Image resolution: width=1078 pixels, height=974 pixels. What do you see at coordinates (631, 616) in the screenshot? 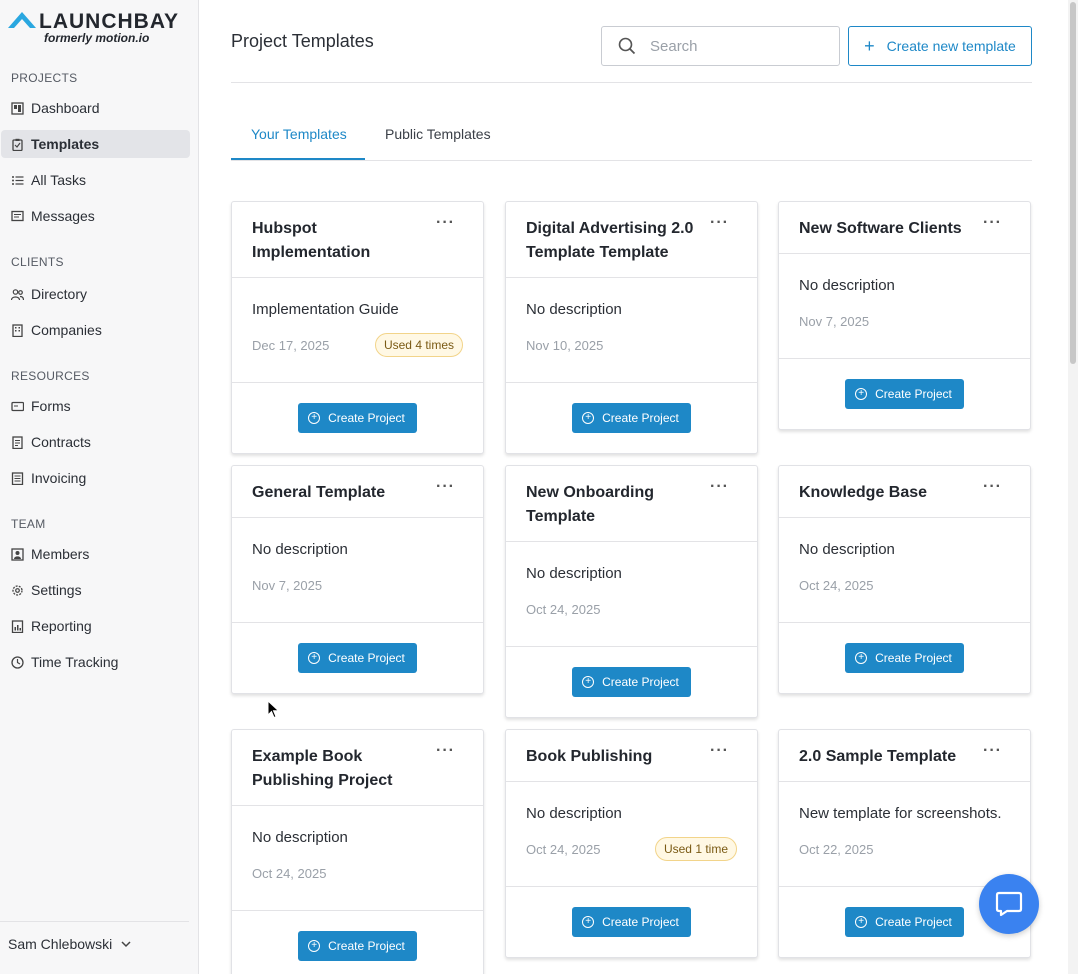
I see `card-meta: Oct 24, 2025` at bounding box center [631, 616].